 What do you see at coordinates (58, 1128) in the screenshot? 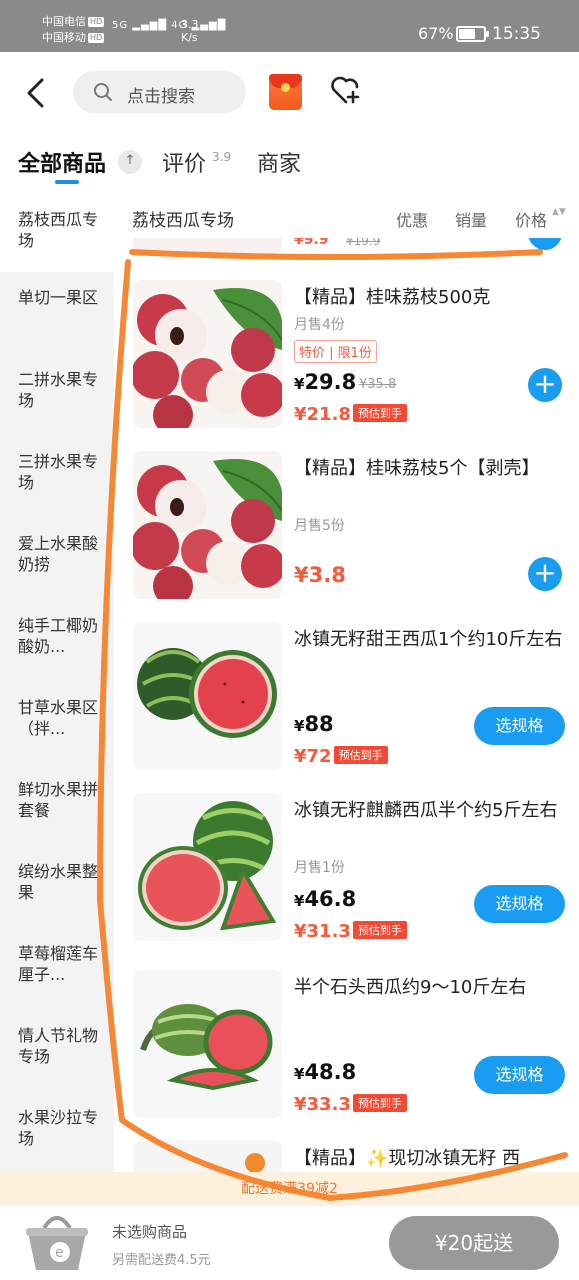
I see `sidebar-item-label: 水果沙拉专场` at bounding box center [58, 1128].